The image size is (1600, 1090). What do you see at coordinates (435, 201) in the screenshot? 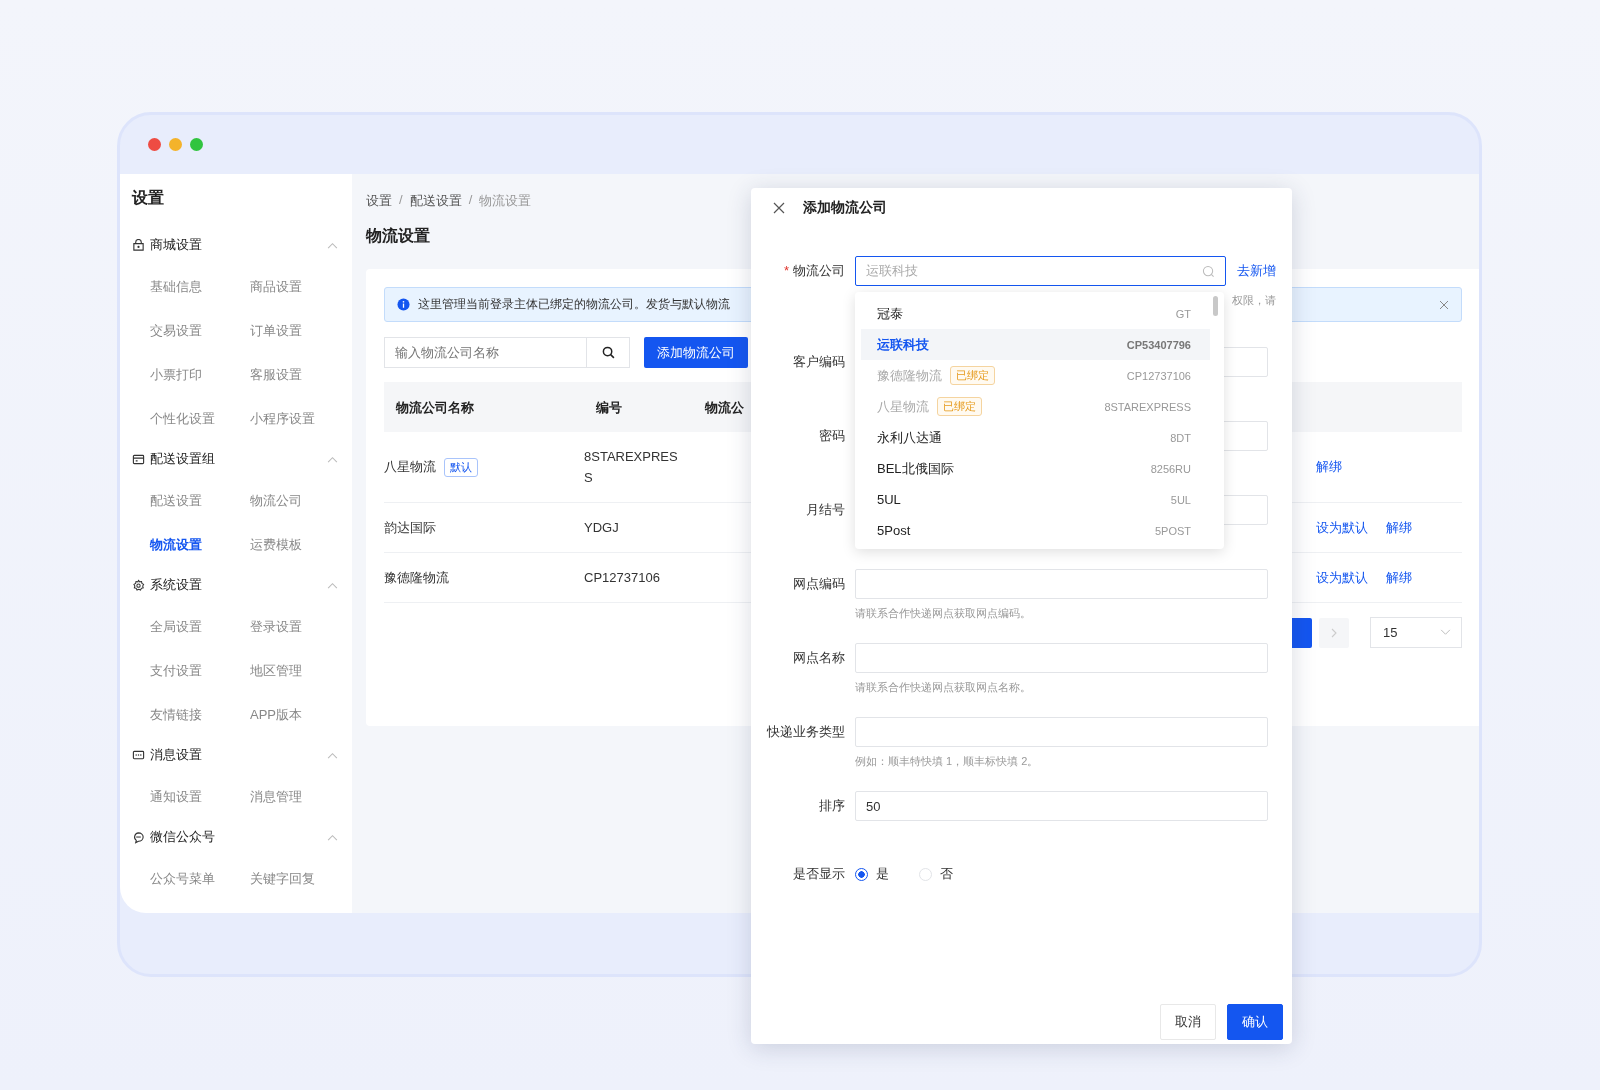
I see `breadcrumb-link: 配送设置` at bounding box center [435, 201].